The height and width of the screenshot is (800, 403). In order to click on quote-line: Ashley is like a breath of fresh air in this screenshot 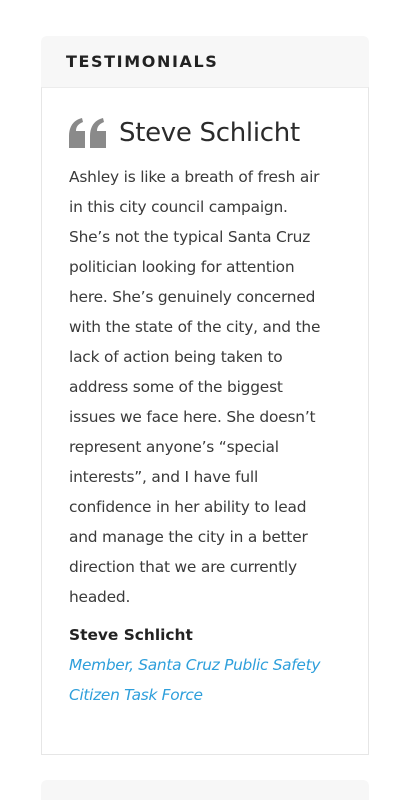, I will do `click(194, 177)`.